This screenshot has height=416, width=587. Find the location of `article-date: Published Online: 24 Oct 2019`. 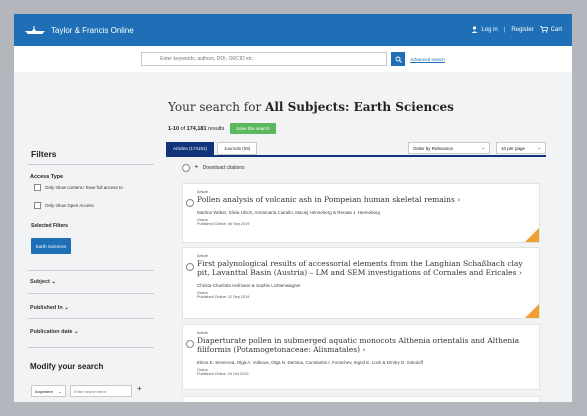

article-date: Published Online: 24 Oct 2019 is located at coordinates (223, 374).